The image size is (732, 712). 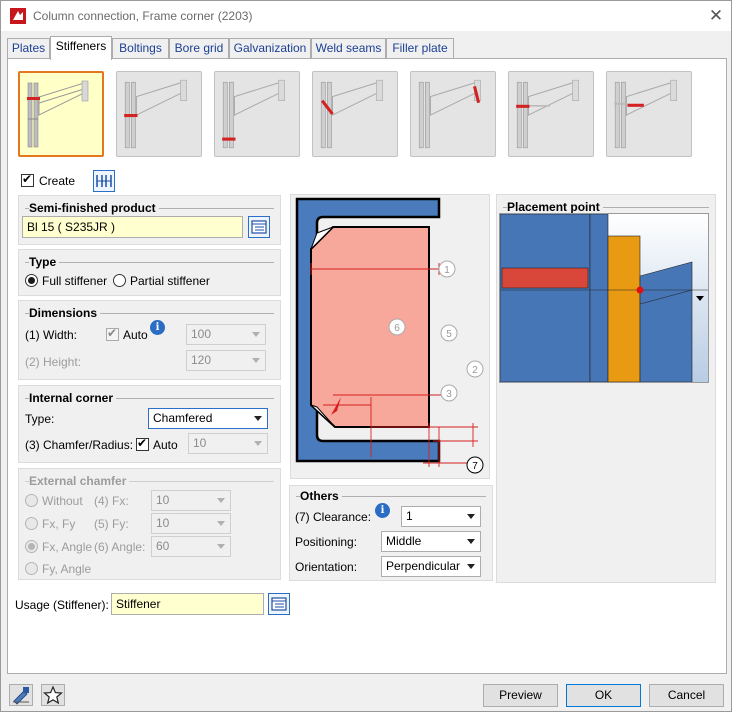 What do you see at coordinates (81, 48) in the screenshot?
I see `tab-stiffeners: Stiffeners` at bounding box center [81, 48].